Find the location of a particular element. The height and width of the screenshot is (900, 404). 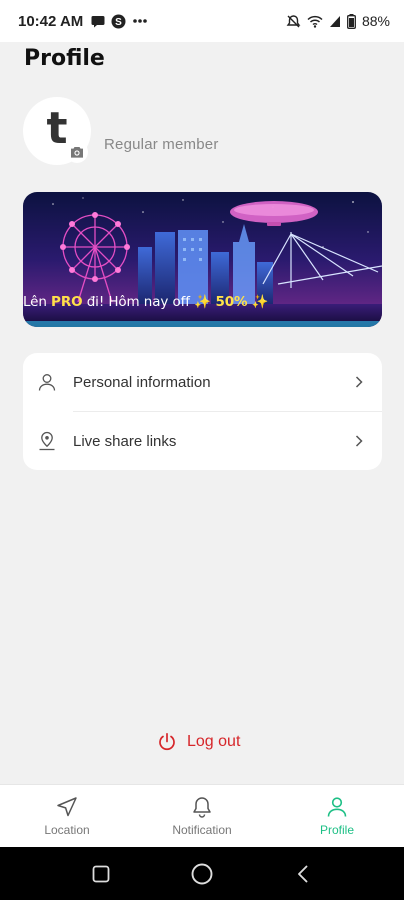

home-button is located at coordinates (202, 874).